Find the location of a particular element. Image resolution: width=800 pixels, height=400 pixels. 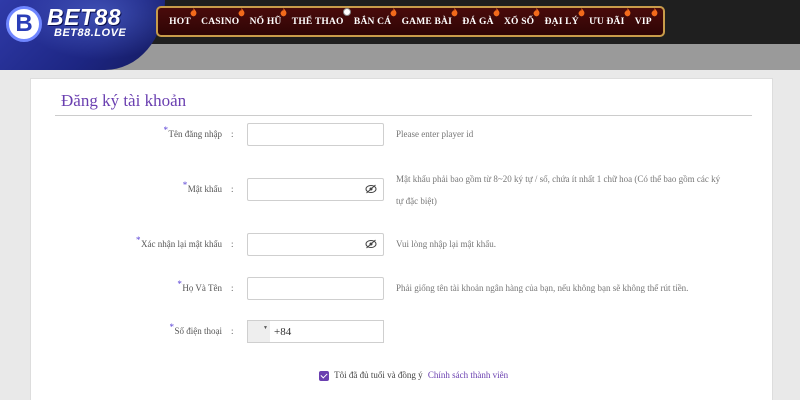

nav-item-dai-ly: ĐẠI LÝ is located at coordinates (564, 17).